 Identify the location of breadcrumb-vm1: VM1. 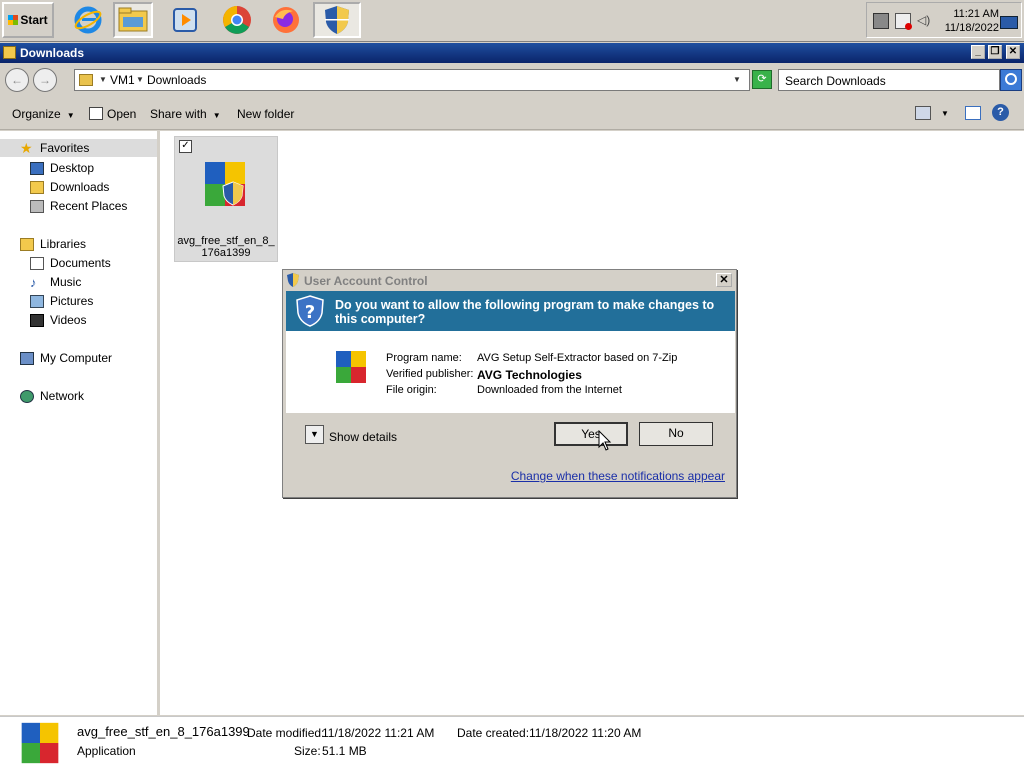
(122, 80).